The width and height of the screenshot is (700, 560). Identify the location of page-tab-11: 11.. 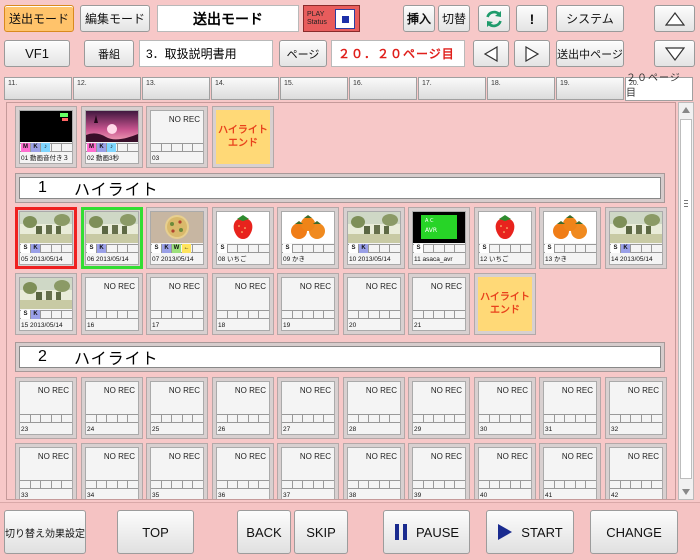
(38, 88).